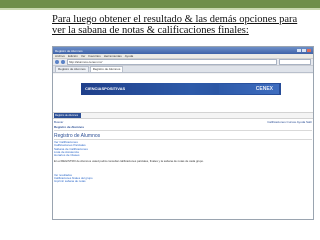  Describe the element at coordinates (129, 56) in the screenshot. I see `menu-item-help: Ayuda` at that location.